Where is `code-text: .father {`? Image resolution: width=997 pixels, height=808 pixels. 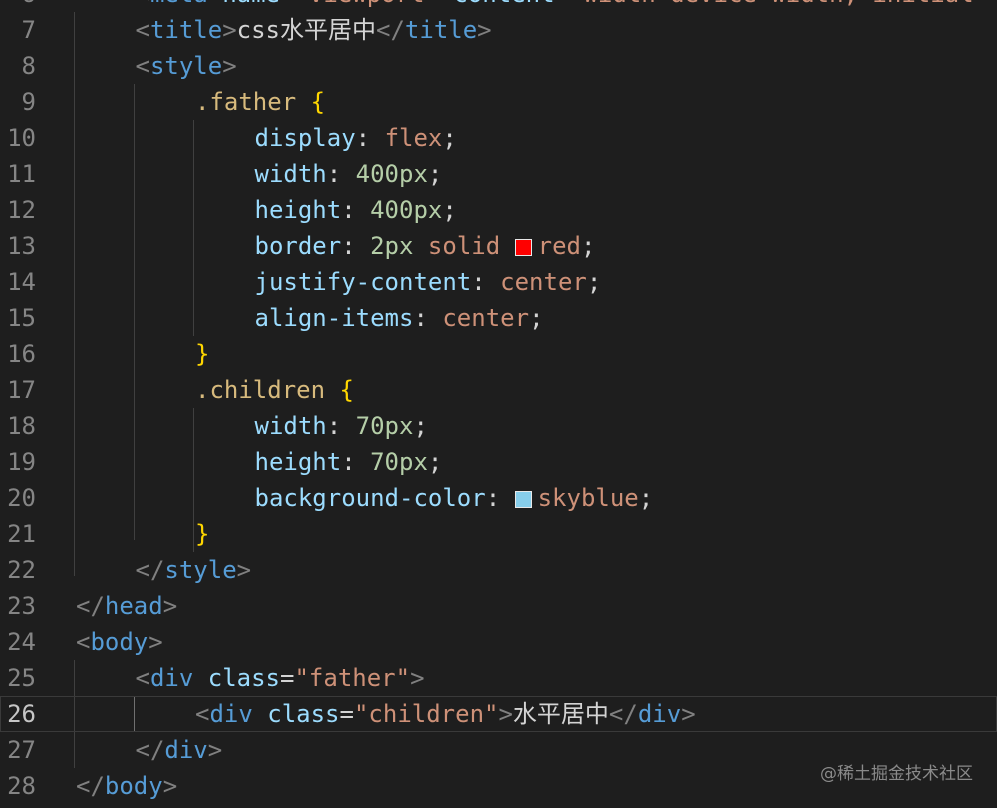
code-text: .father { is located at coordinates (260, 102).